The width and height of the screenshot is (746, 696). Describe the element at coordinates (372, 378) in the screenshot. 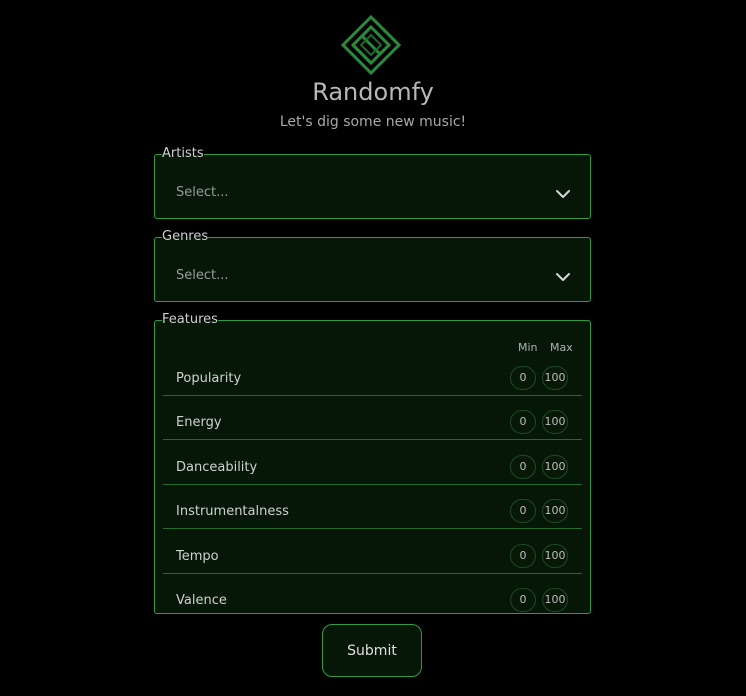

I see `feature-row-popularity: Popularity` at that location.